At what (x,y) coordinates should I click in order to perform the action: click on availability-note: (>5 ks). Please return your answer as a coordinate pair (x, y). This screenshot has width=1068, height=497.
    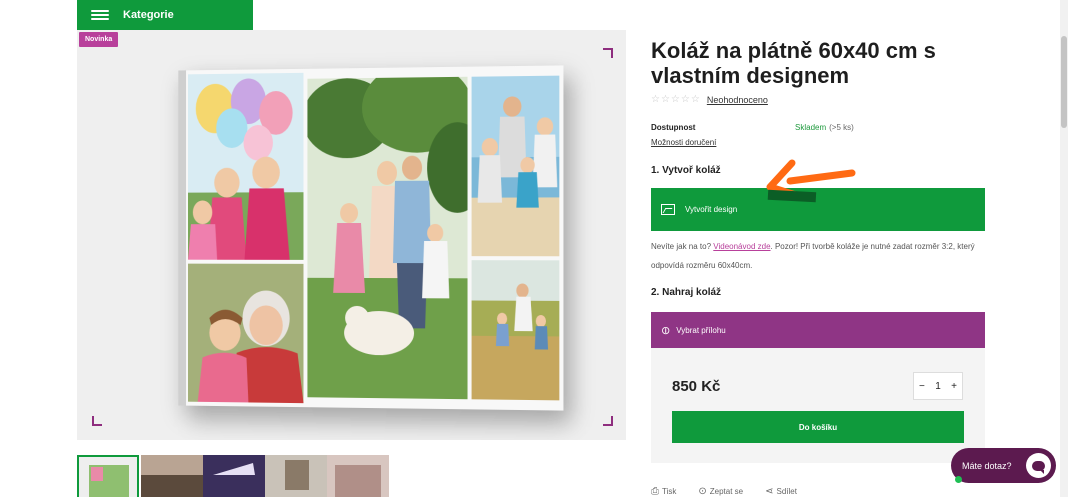
    Looking at the image, I should click on (841, 127).